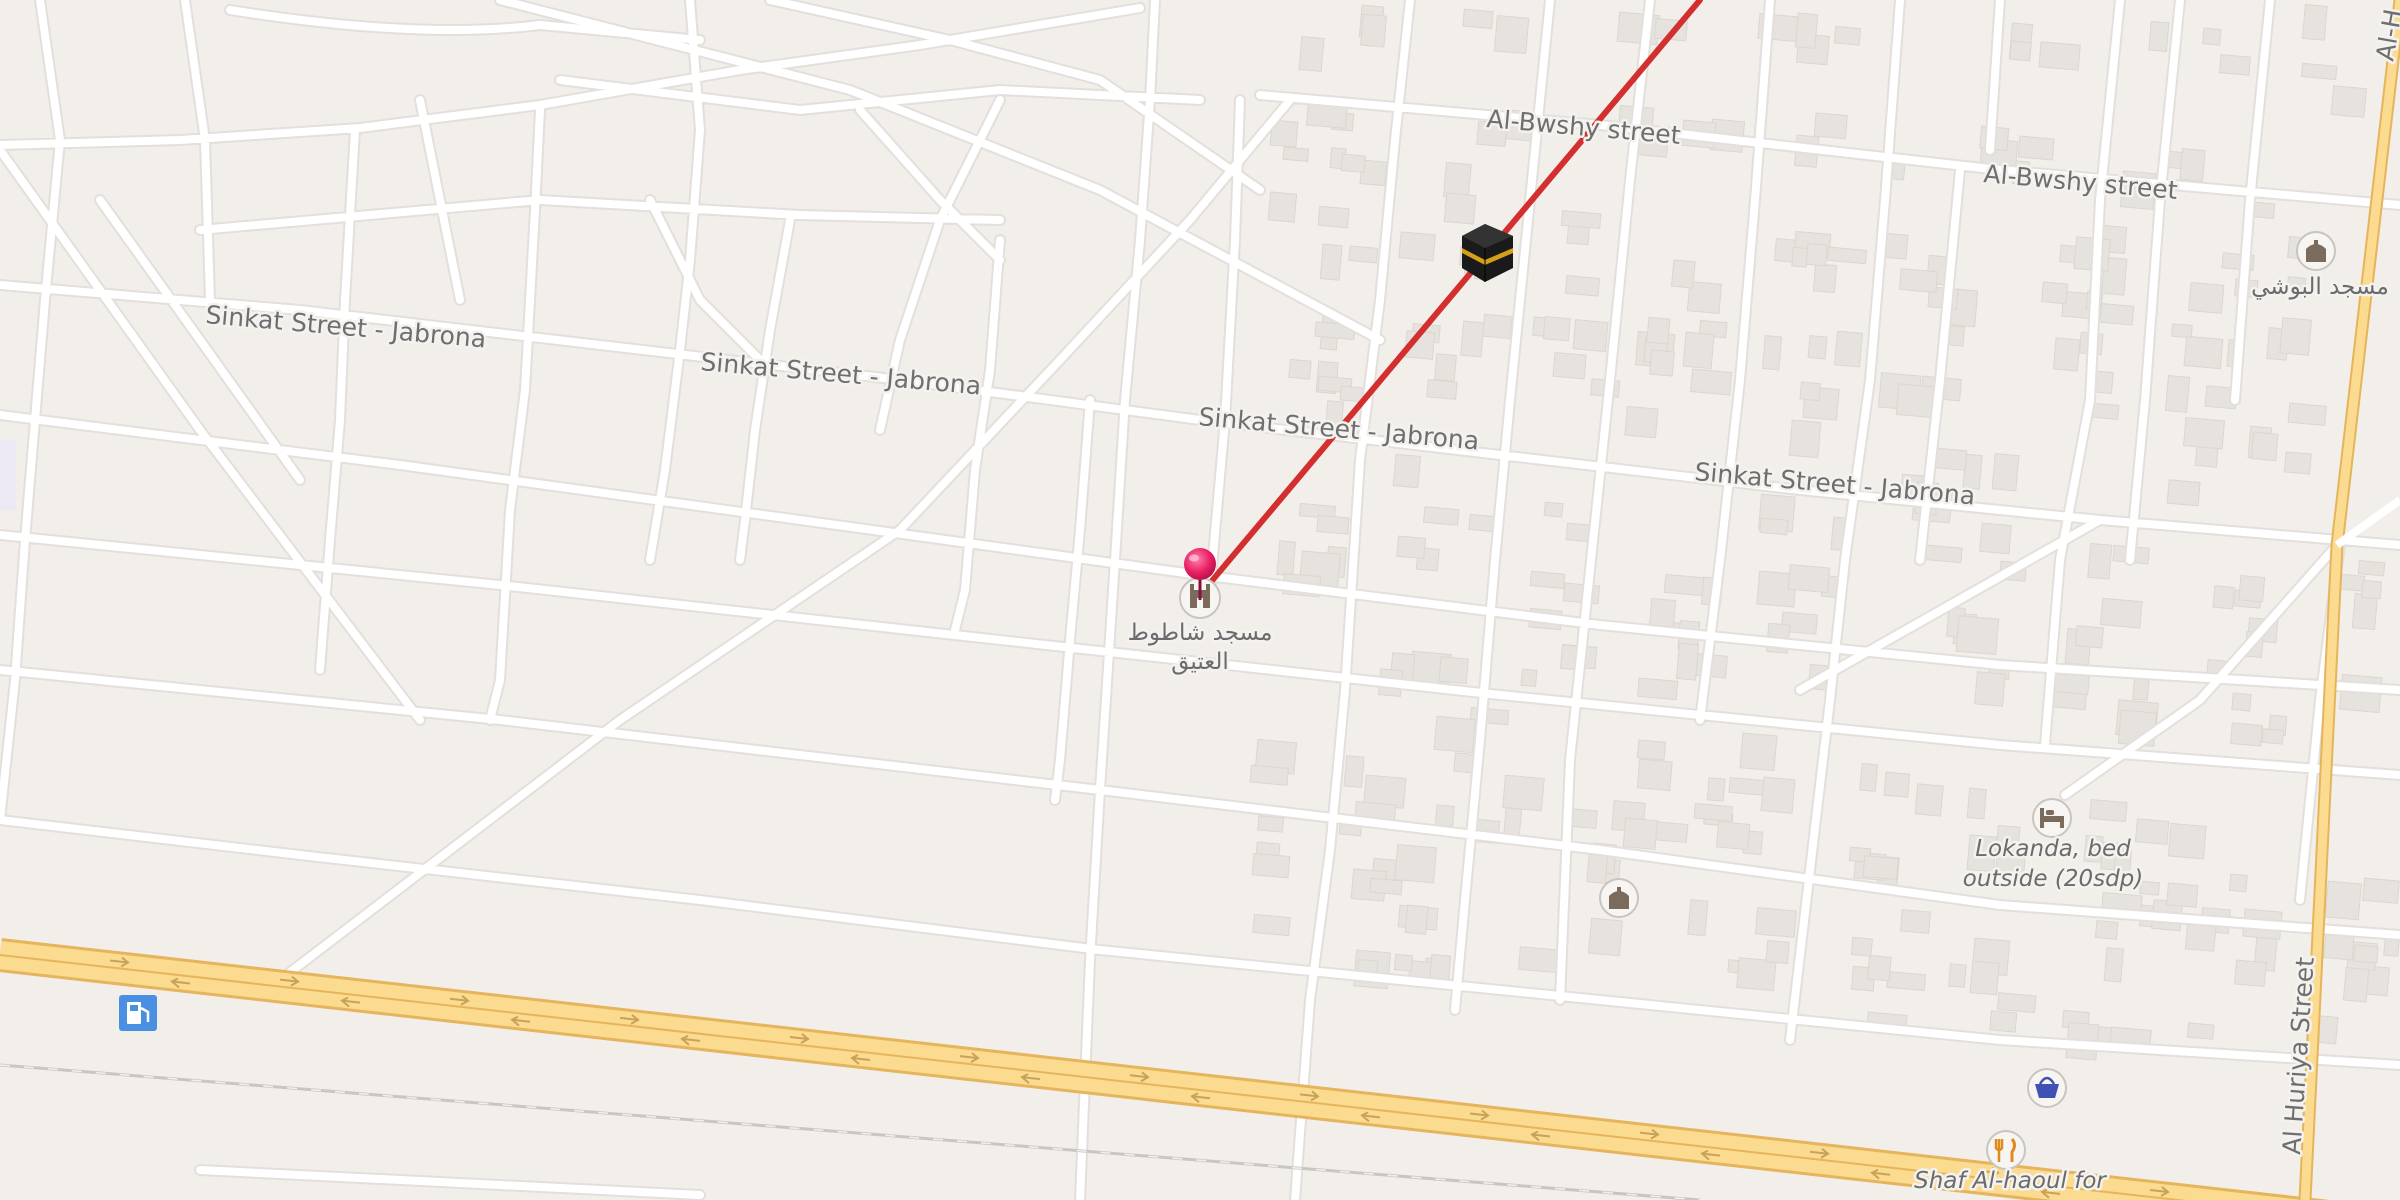 The width and height of the screenshot is (2400, 1200). Describe the element at coordinates (2052, 818) in the screenshot. I see `bed-icon` at that location.